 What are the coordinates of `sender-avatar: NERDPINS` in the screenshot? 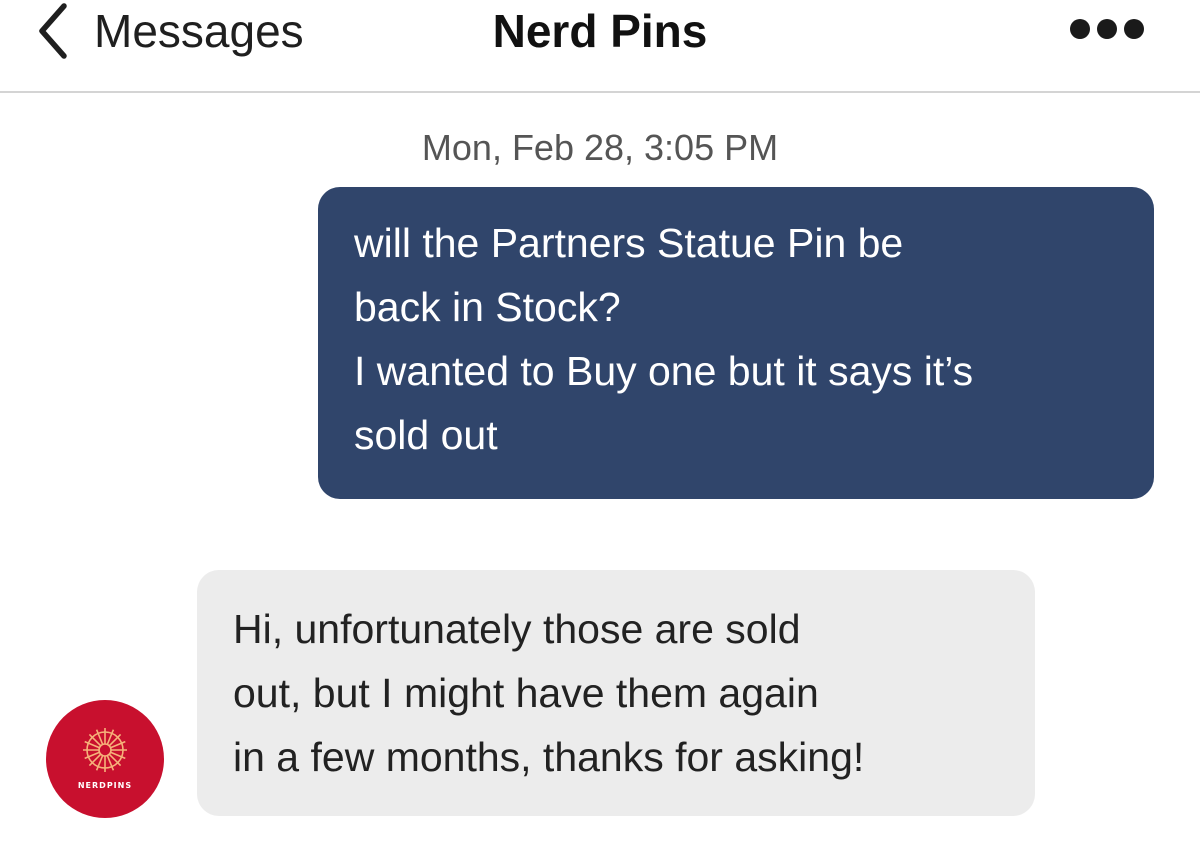 It's located at (105, 759).